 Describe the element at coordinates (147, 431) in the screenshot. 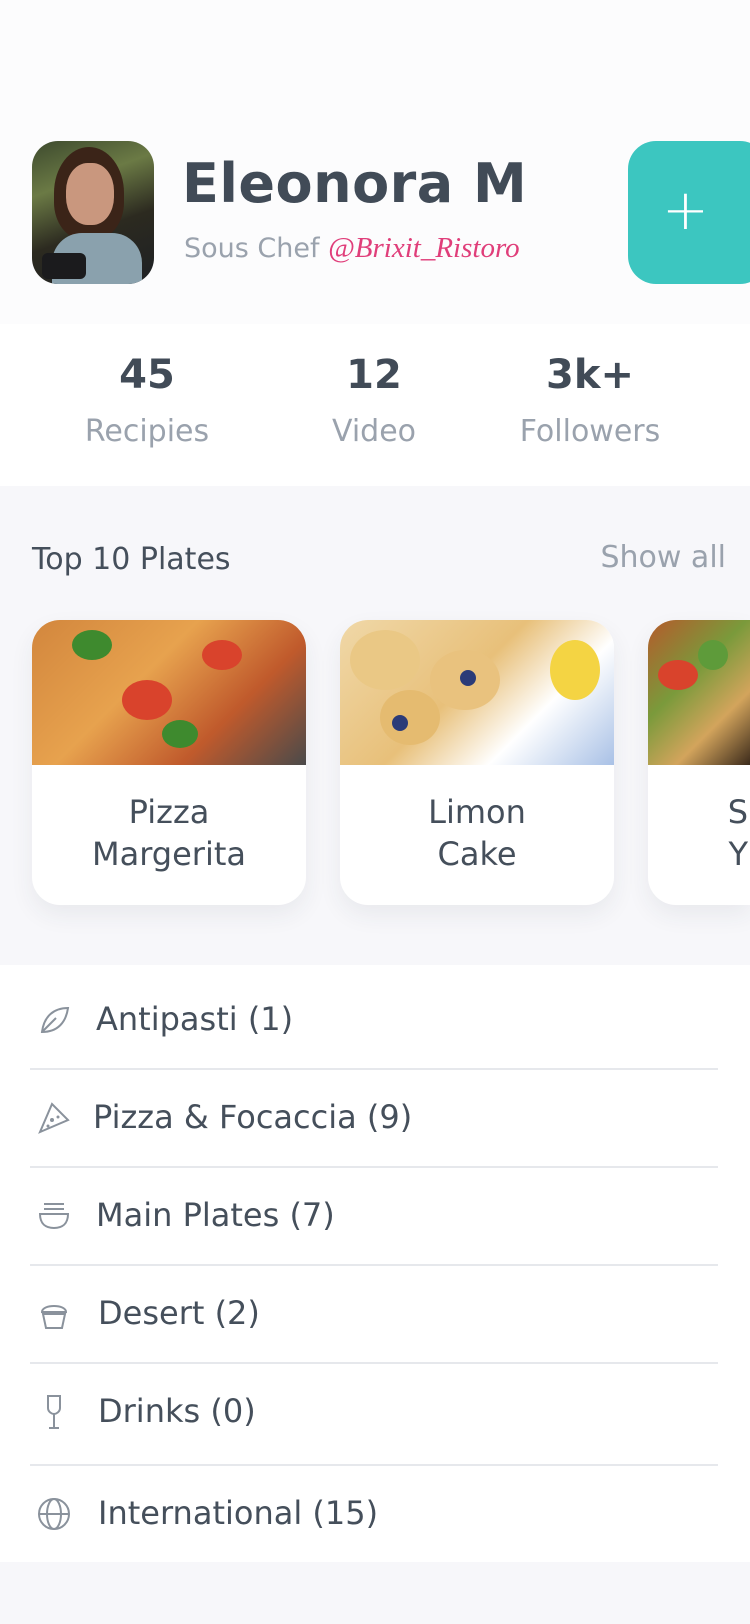

I see `stat-label: Recipies` at that location.